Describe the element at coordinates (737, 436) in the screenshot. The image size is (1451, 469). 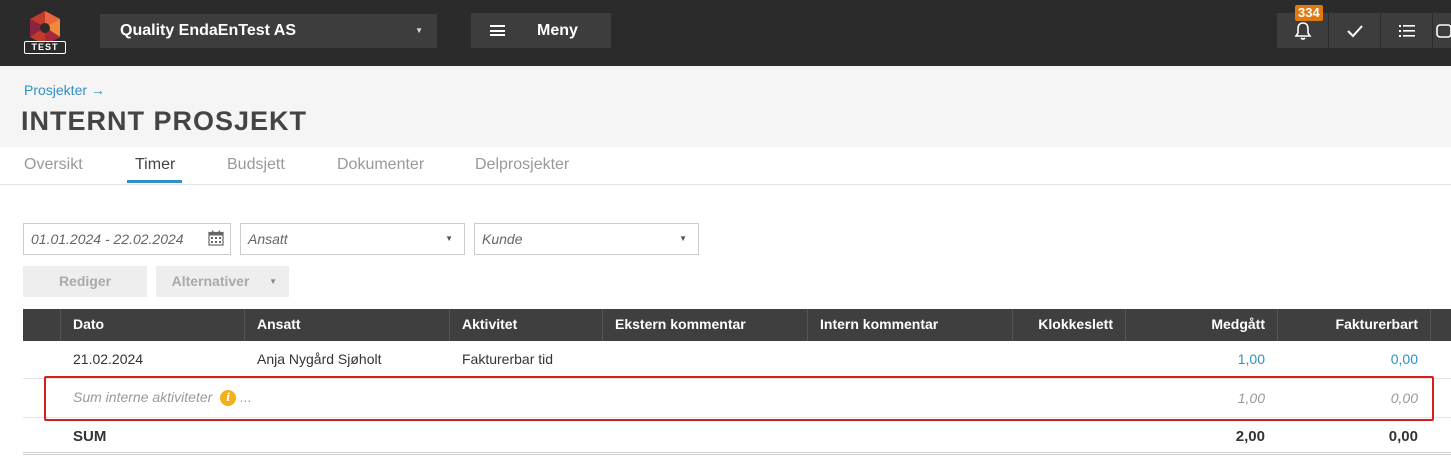
I see `sum-row: SUM 2,00 0,00` at that location.